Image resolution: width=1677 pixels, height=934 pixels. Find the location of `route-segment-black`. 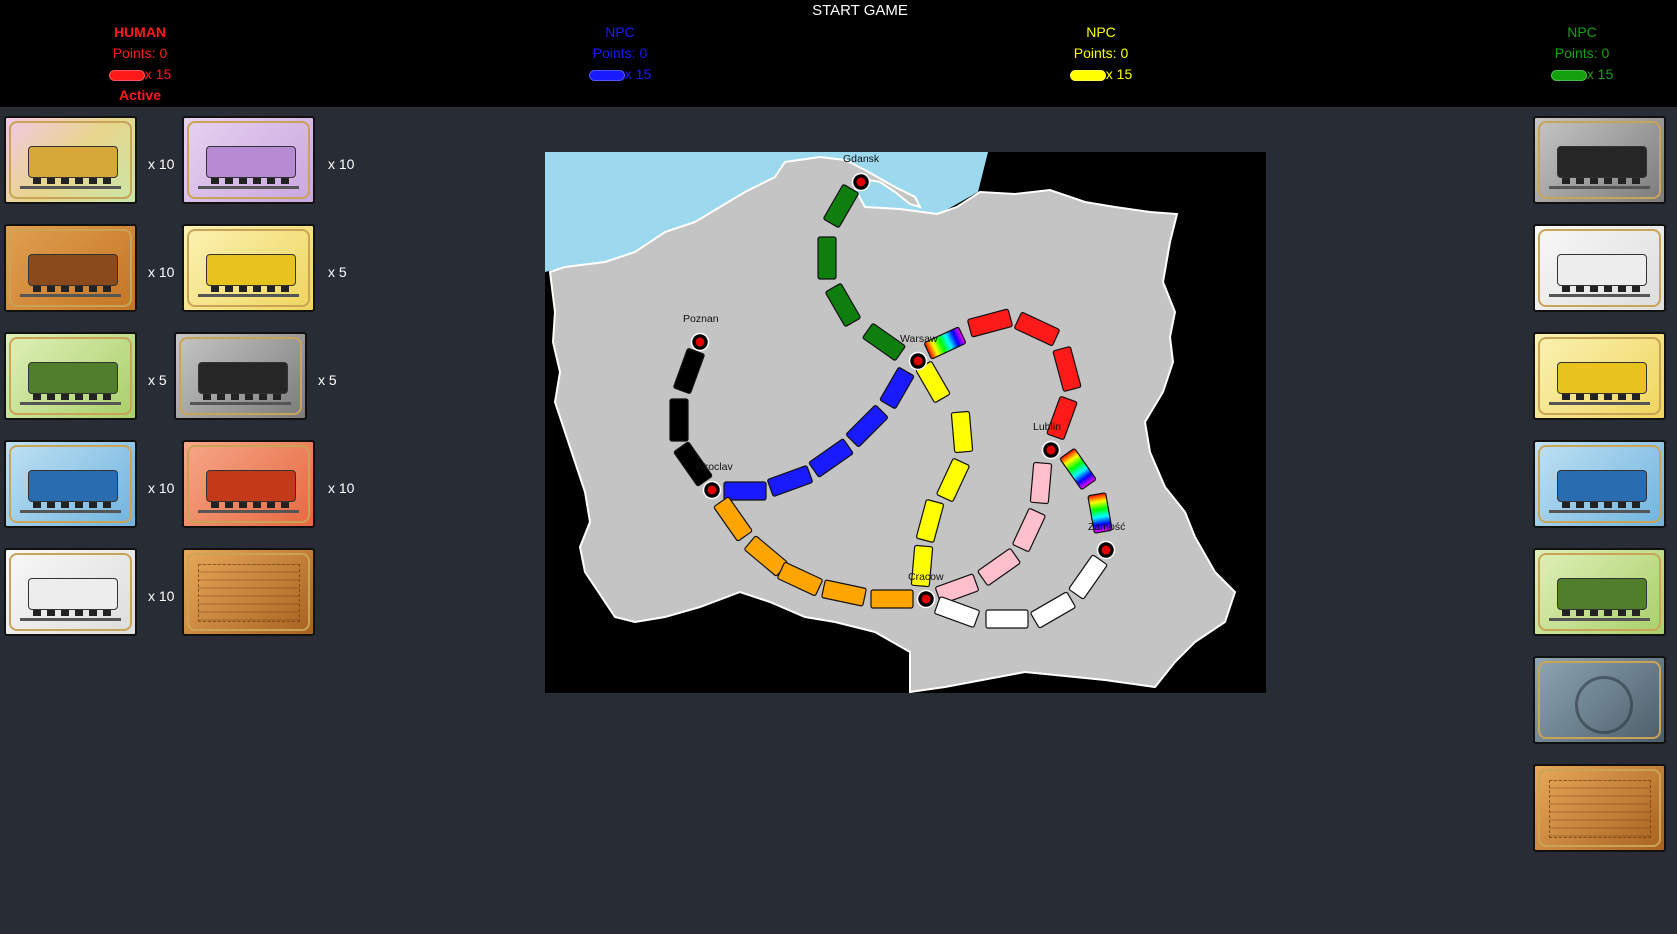

route-segment-black is located at coordinates (679, 420).